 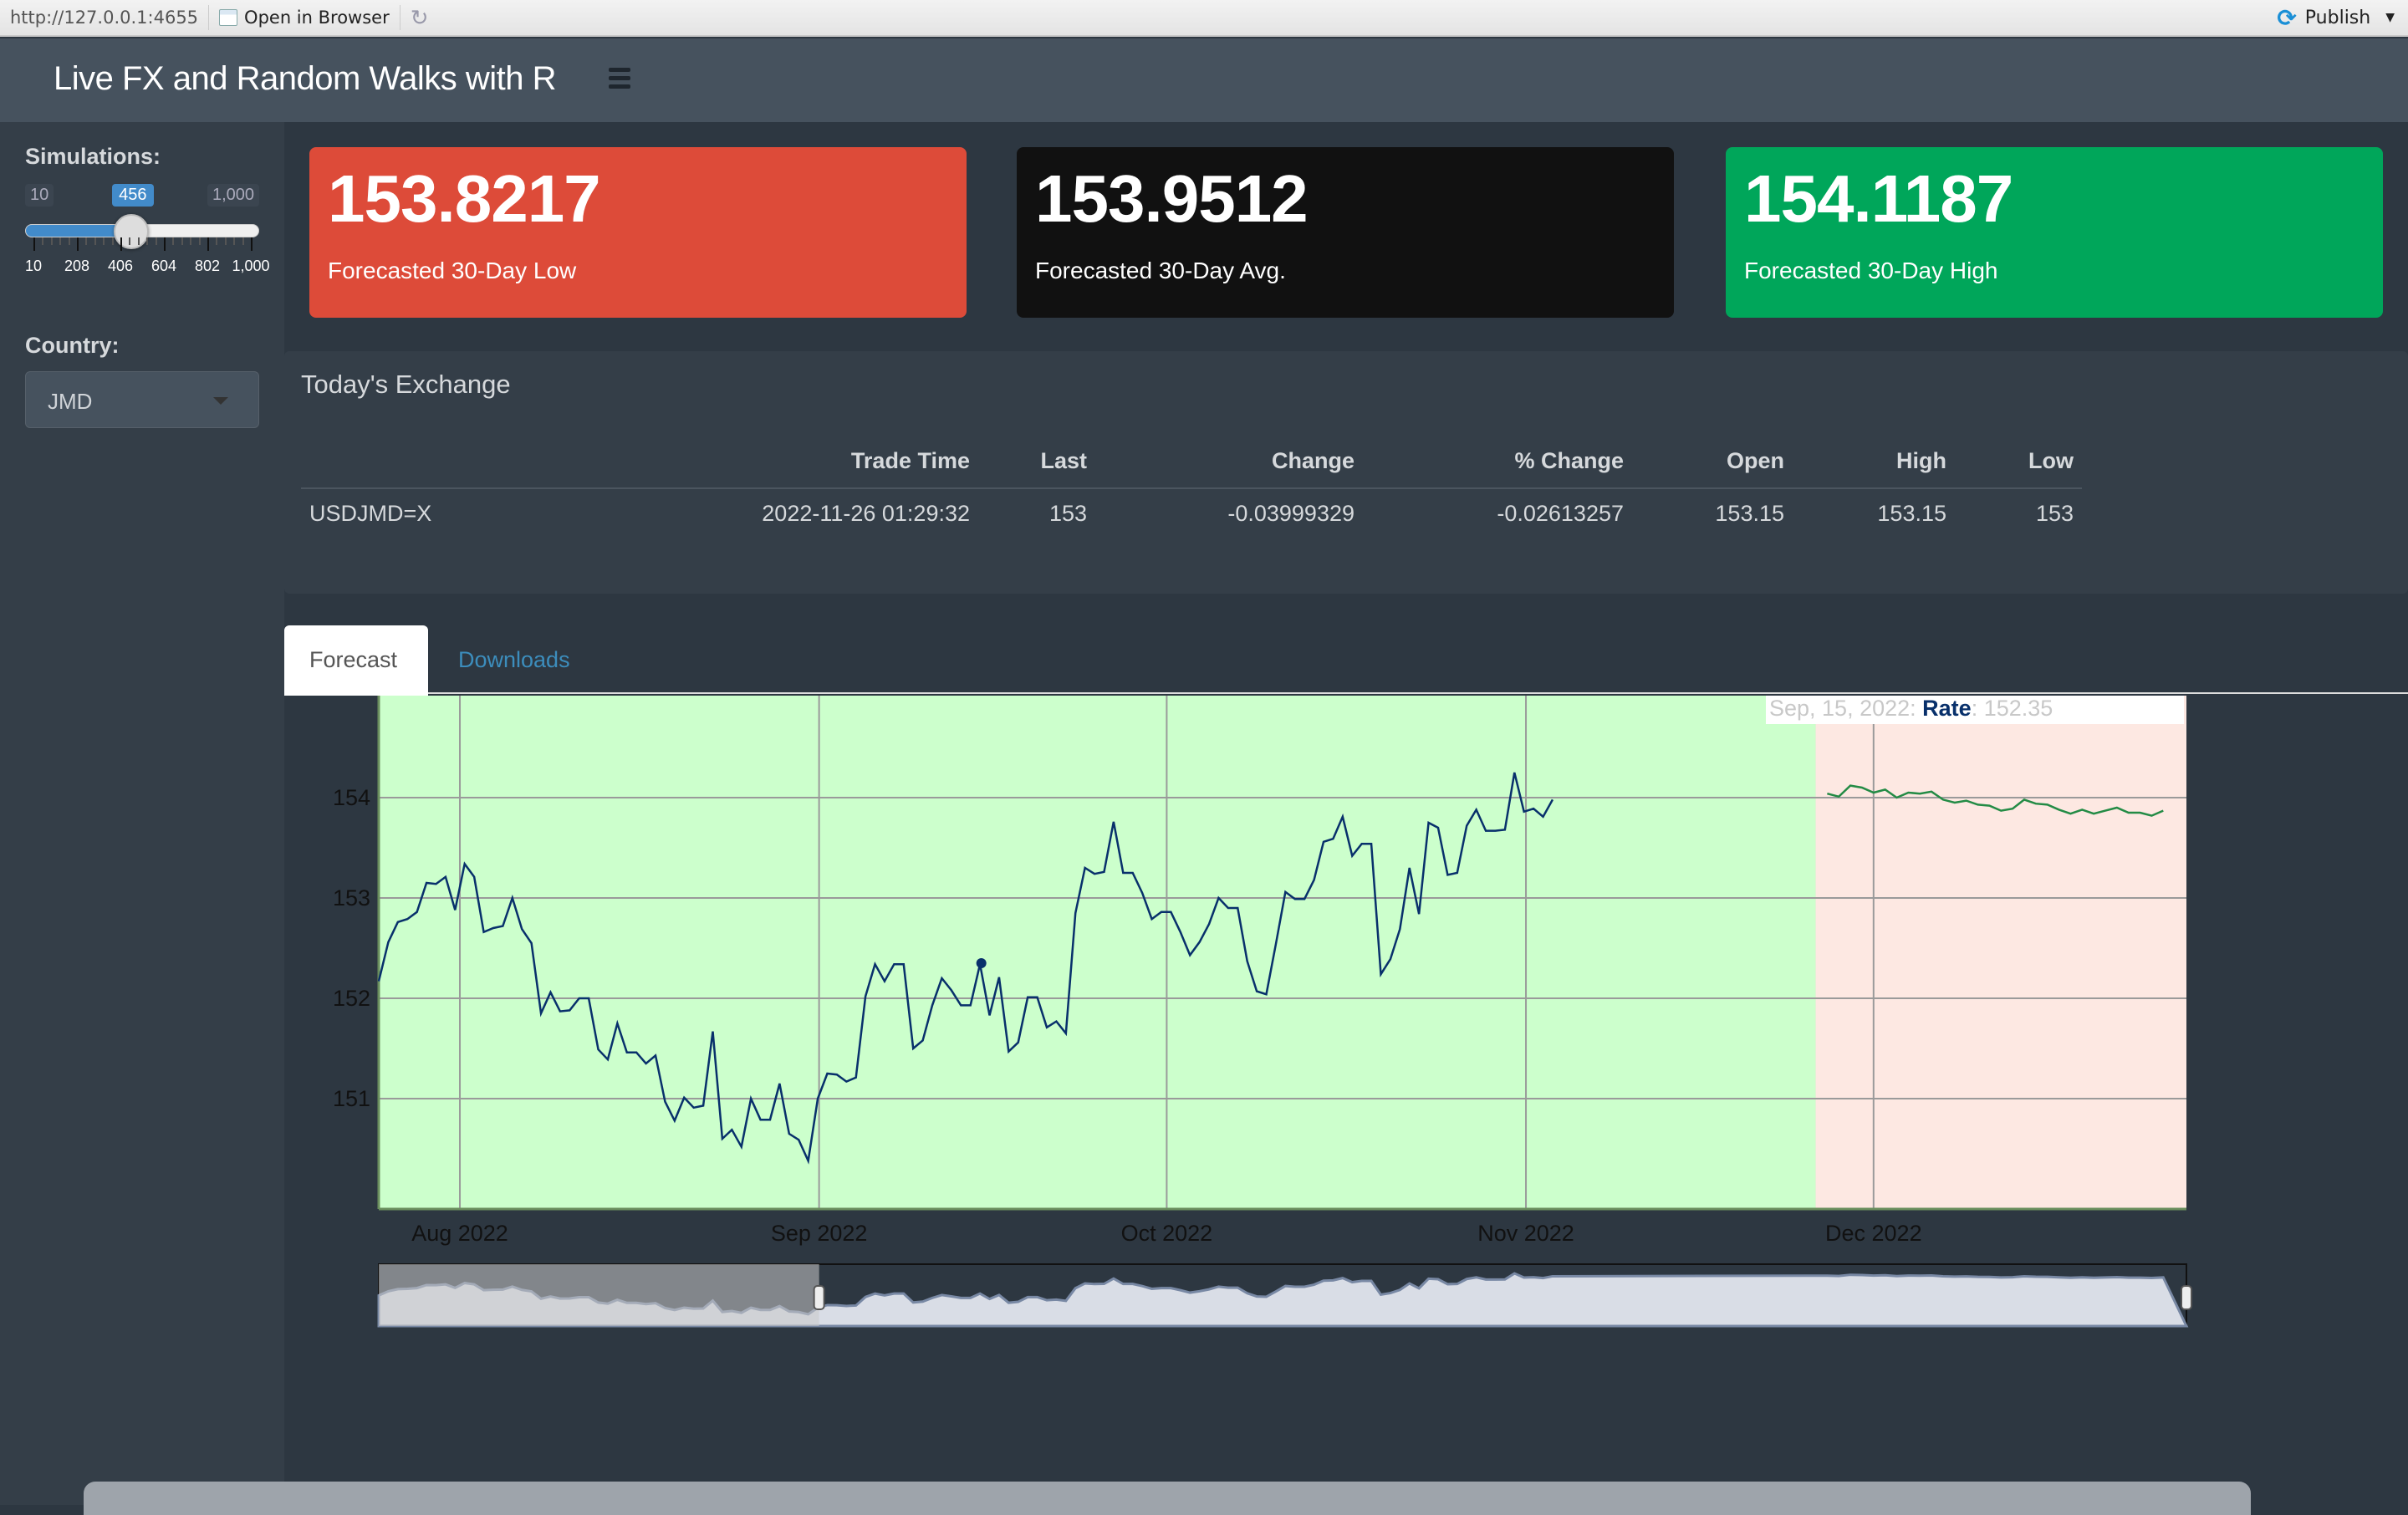 What do you see at coordinates (2337, 17) in the screenshot?
I see `publish-label: Publish` at bounding box center [2337, 17].